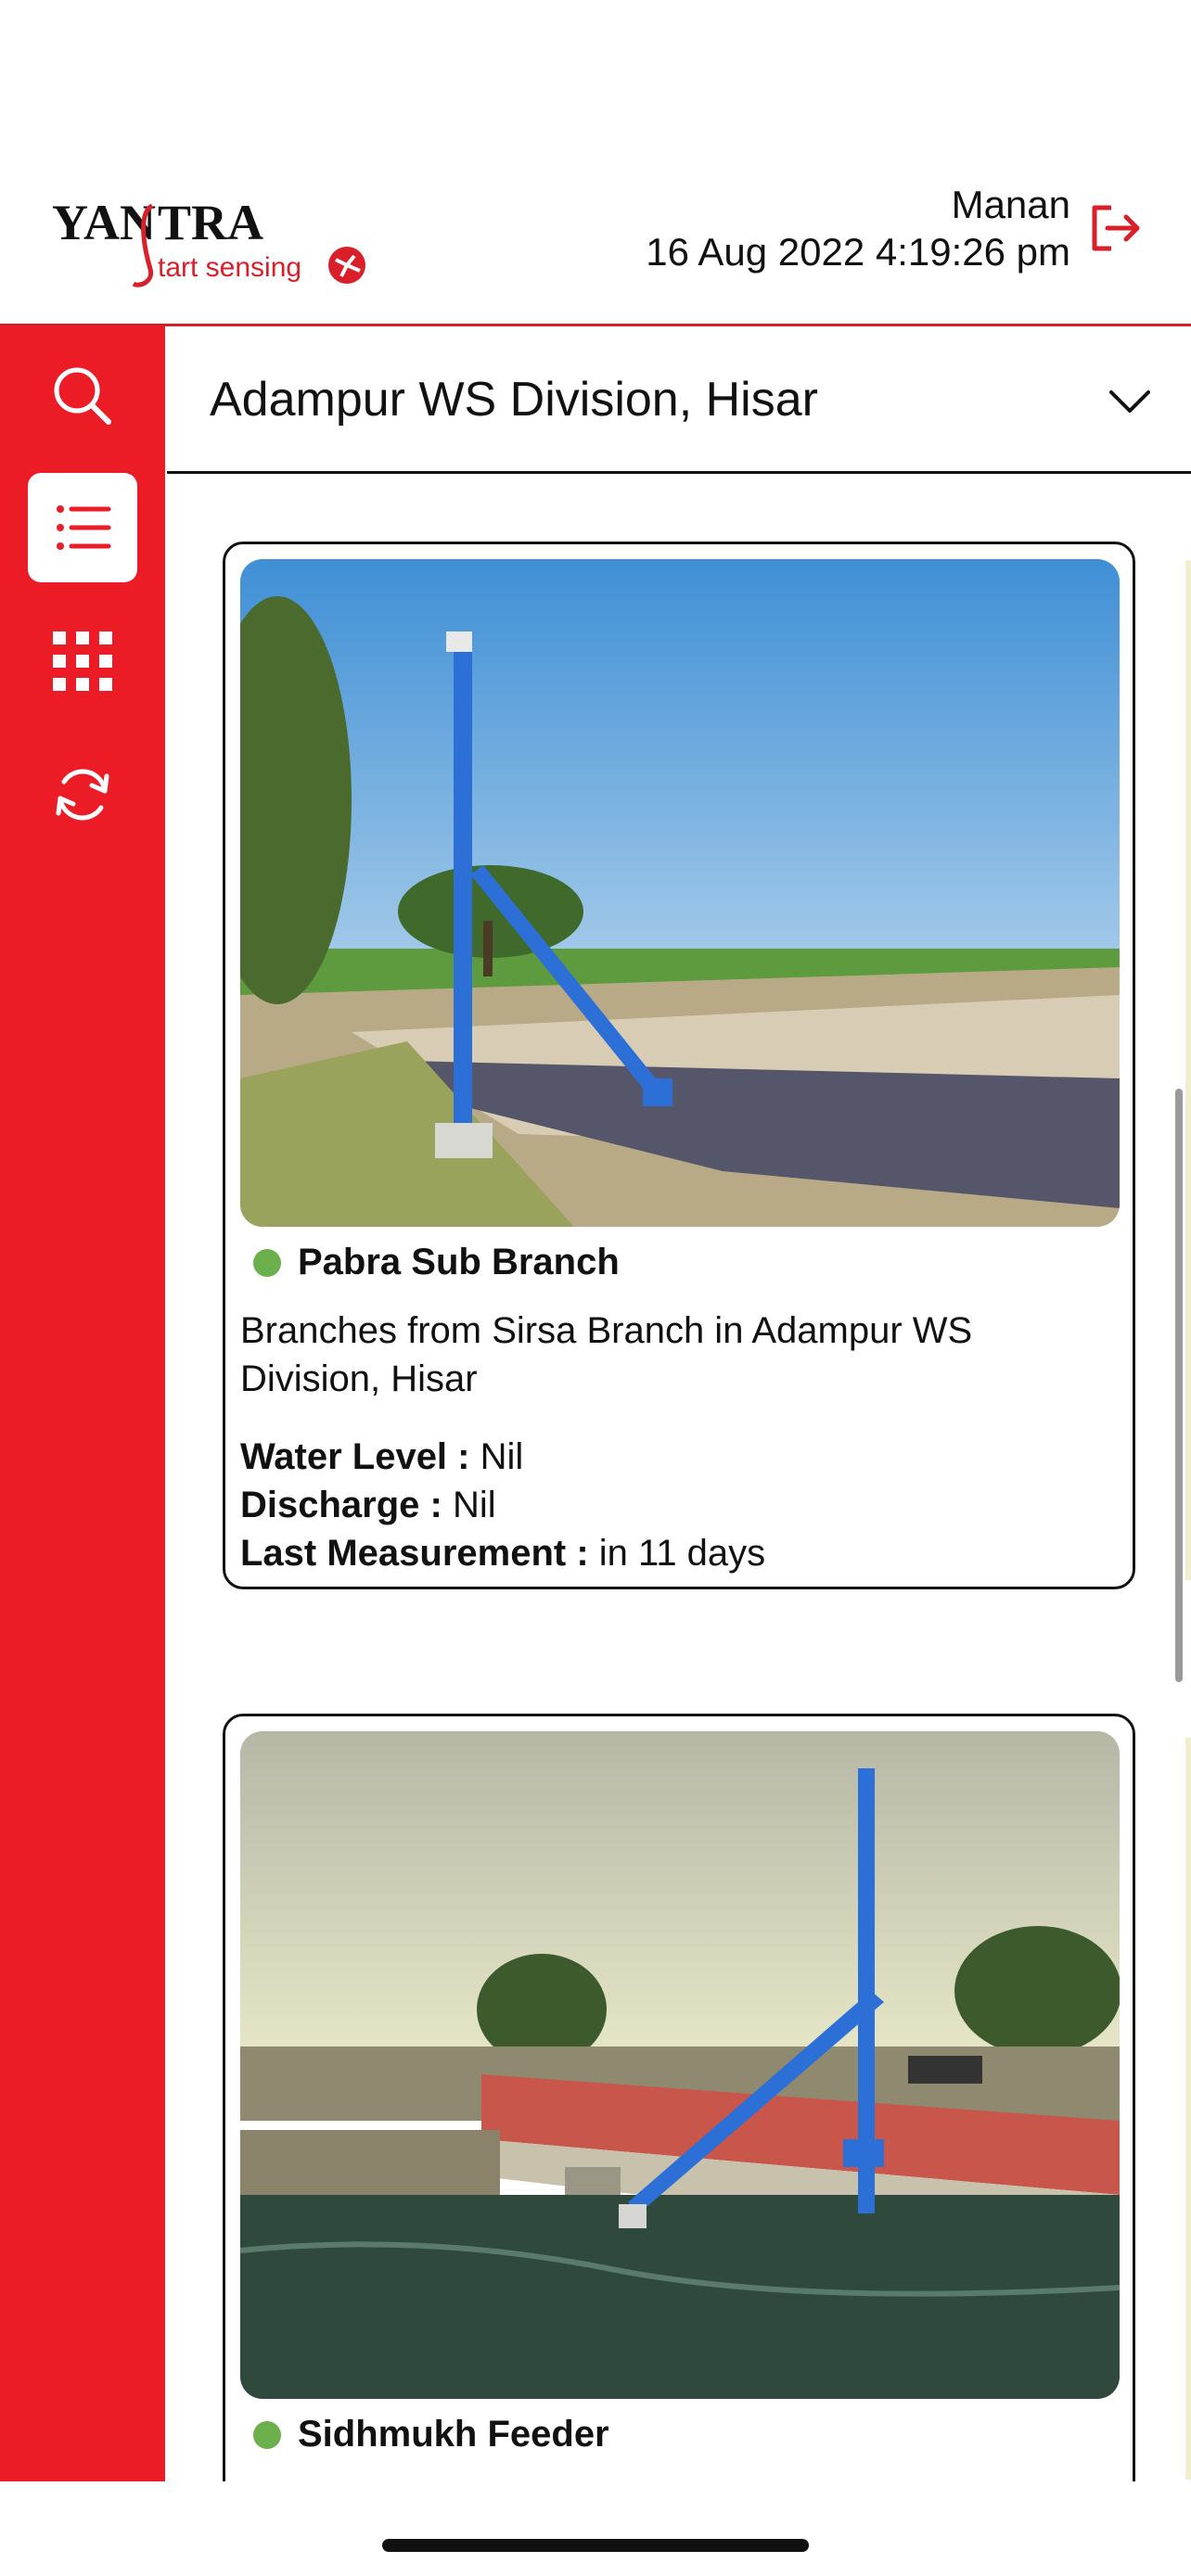  What do you see at coordinates (858, 229) in the screenshot?
I see `user-info: Manan 16 Aug 2022 4:19:26 pm` at bounding box center [858, 229].